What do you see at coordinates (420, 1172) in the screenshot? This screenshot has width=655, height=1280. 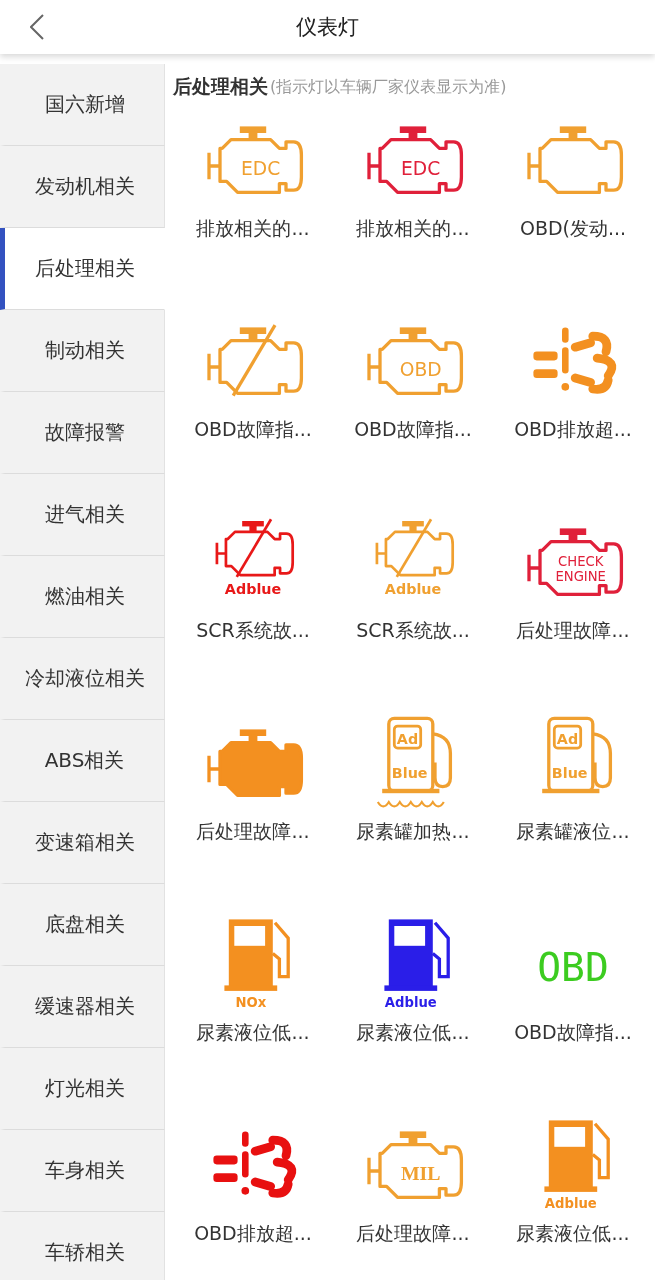 I see `icon-label: MIL` at bounding box center [420, 1172].